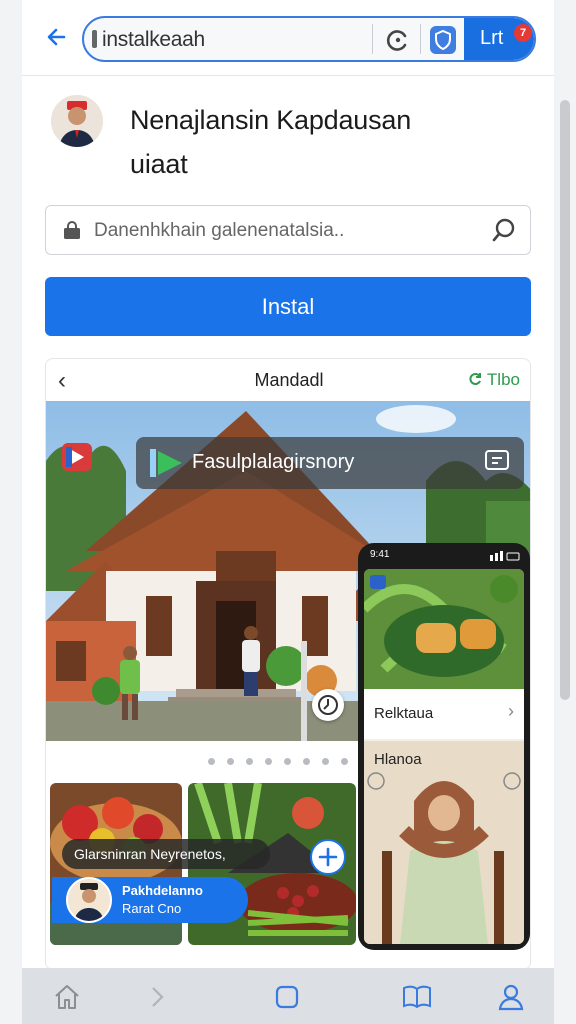 The width and height of the screenshot is (576, 1024). I want to click on back-arrow-icon, so click(57, 37).